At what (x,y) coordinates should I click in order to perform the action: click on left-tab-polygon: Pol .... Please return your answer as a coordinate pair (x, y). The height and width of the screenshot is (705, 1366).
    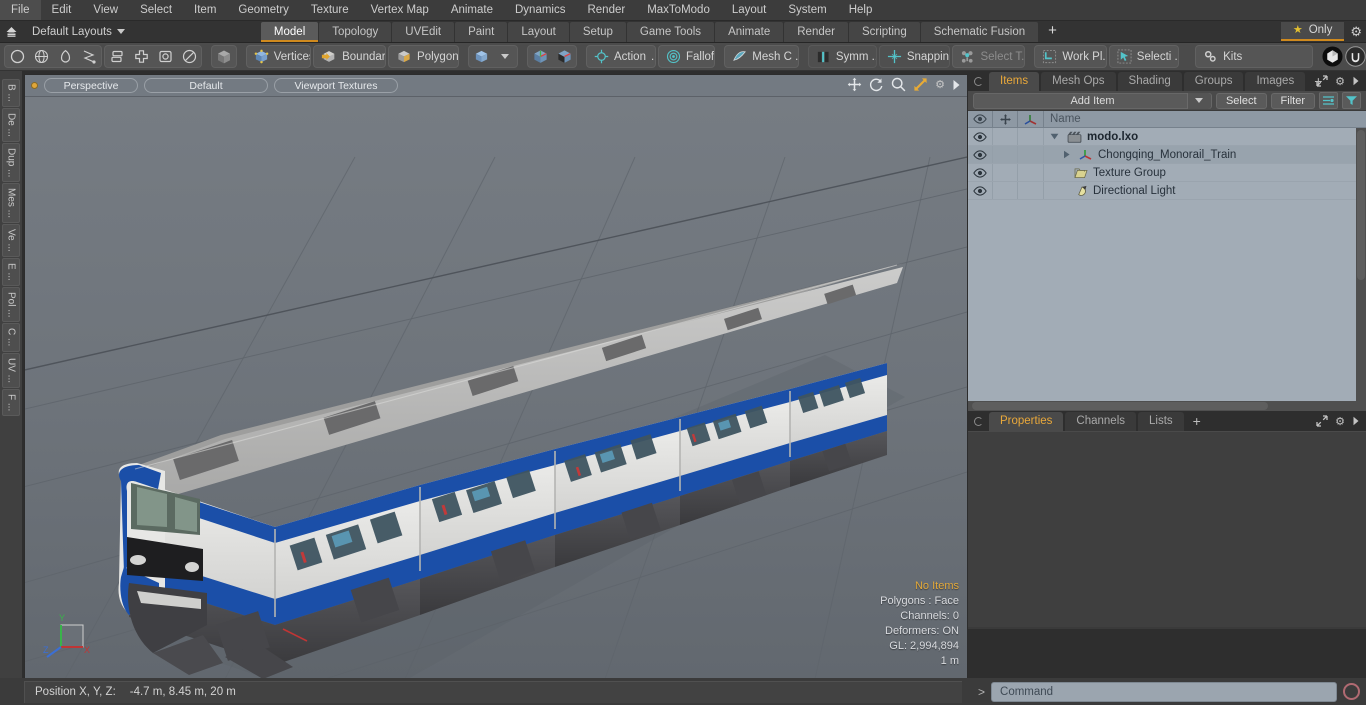
    Looking at the image, I should click on (11, 304).